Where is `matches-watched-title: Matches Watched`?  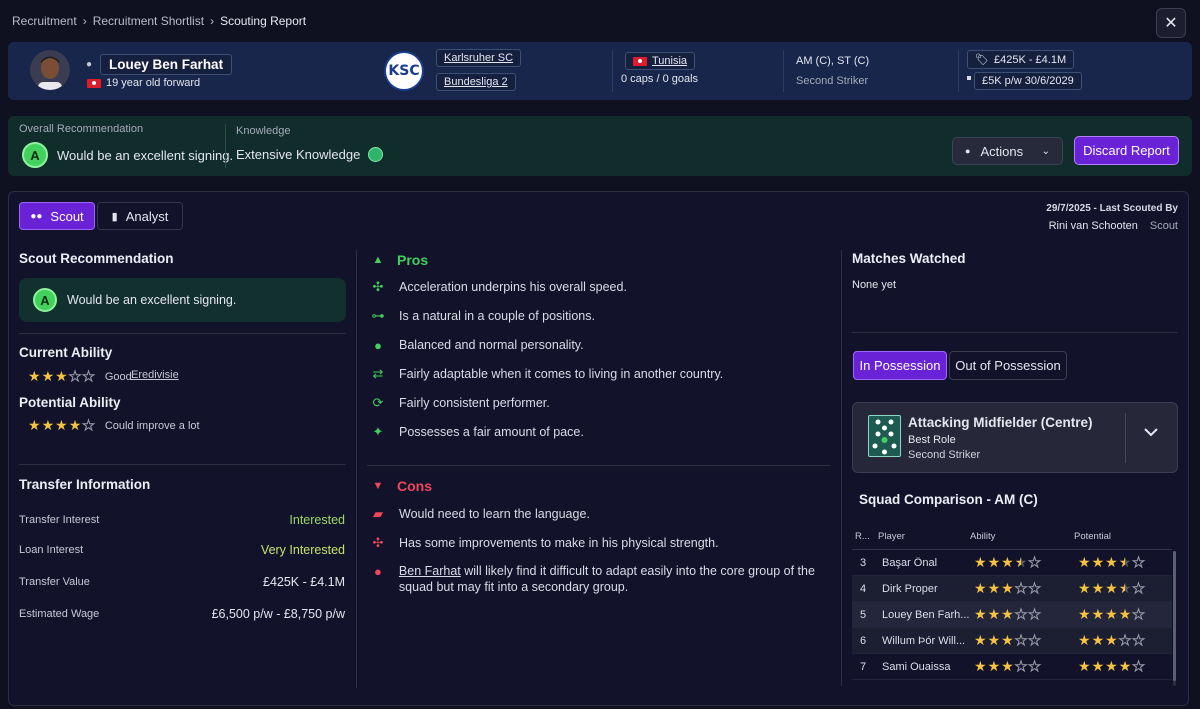 matches-watched-title: Matches Watched is located at coordinates (909, 258).